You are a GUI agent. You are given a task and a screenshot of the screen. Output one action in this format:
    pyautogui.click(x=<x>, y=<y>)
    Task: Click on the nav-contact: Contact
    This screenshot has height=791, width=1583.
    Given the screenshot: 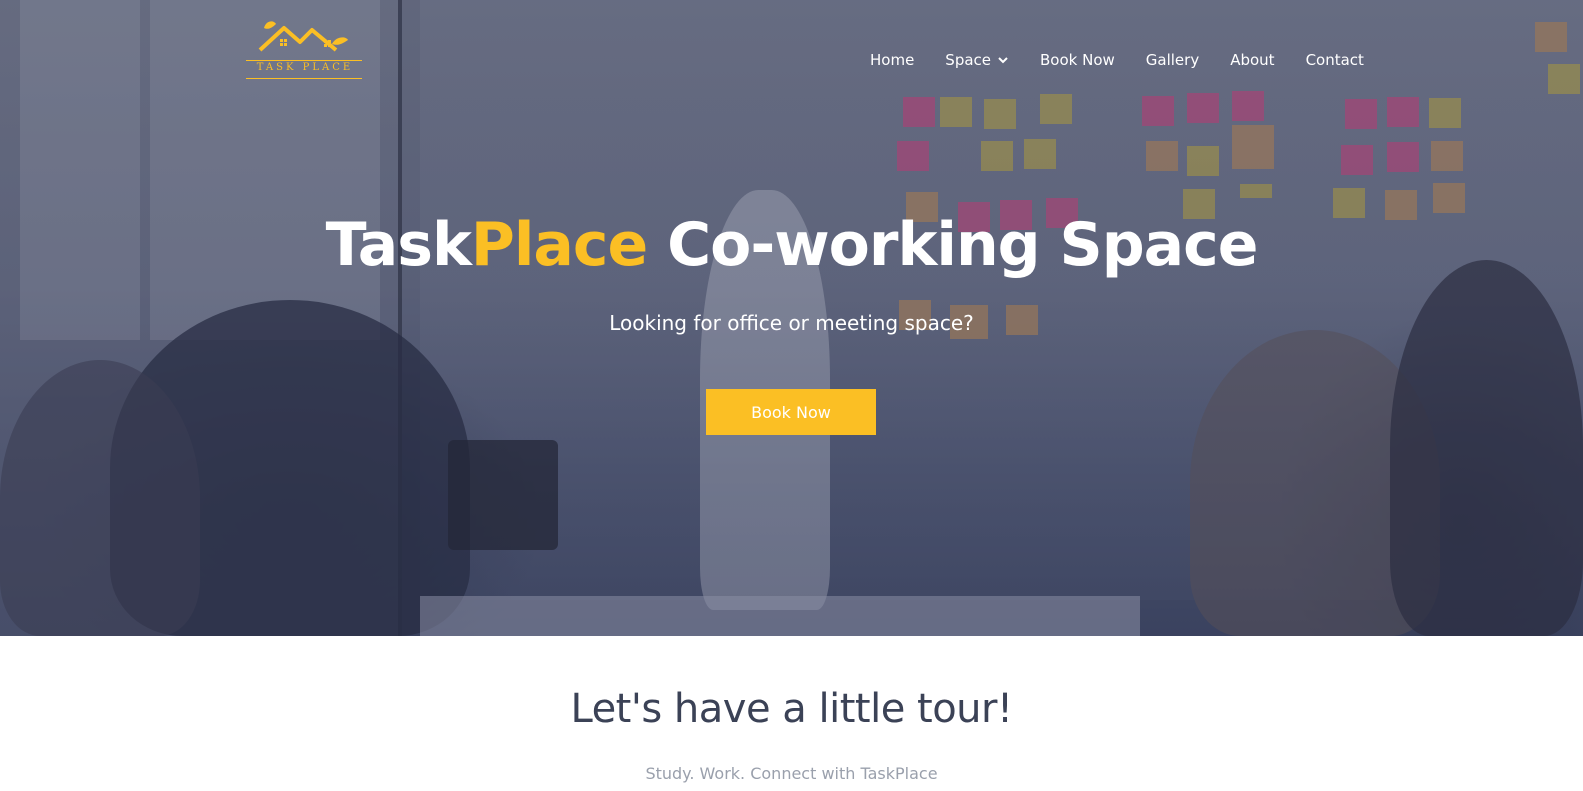 What is the action you would take?
    pyautogui.click(x=1335, y=60)
    